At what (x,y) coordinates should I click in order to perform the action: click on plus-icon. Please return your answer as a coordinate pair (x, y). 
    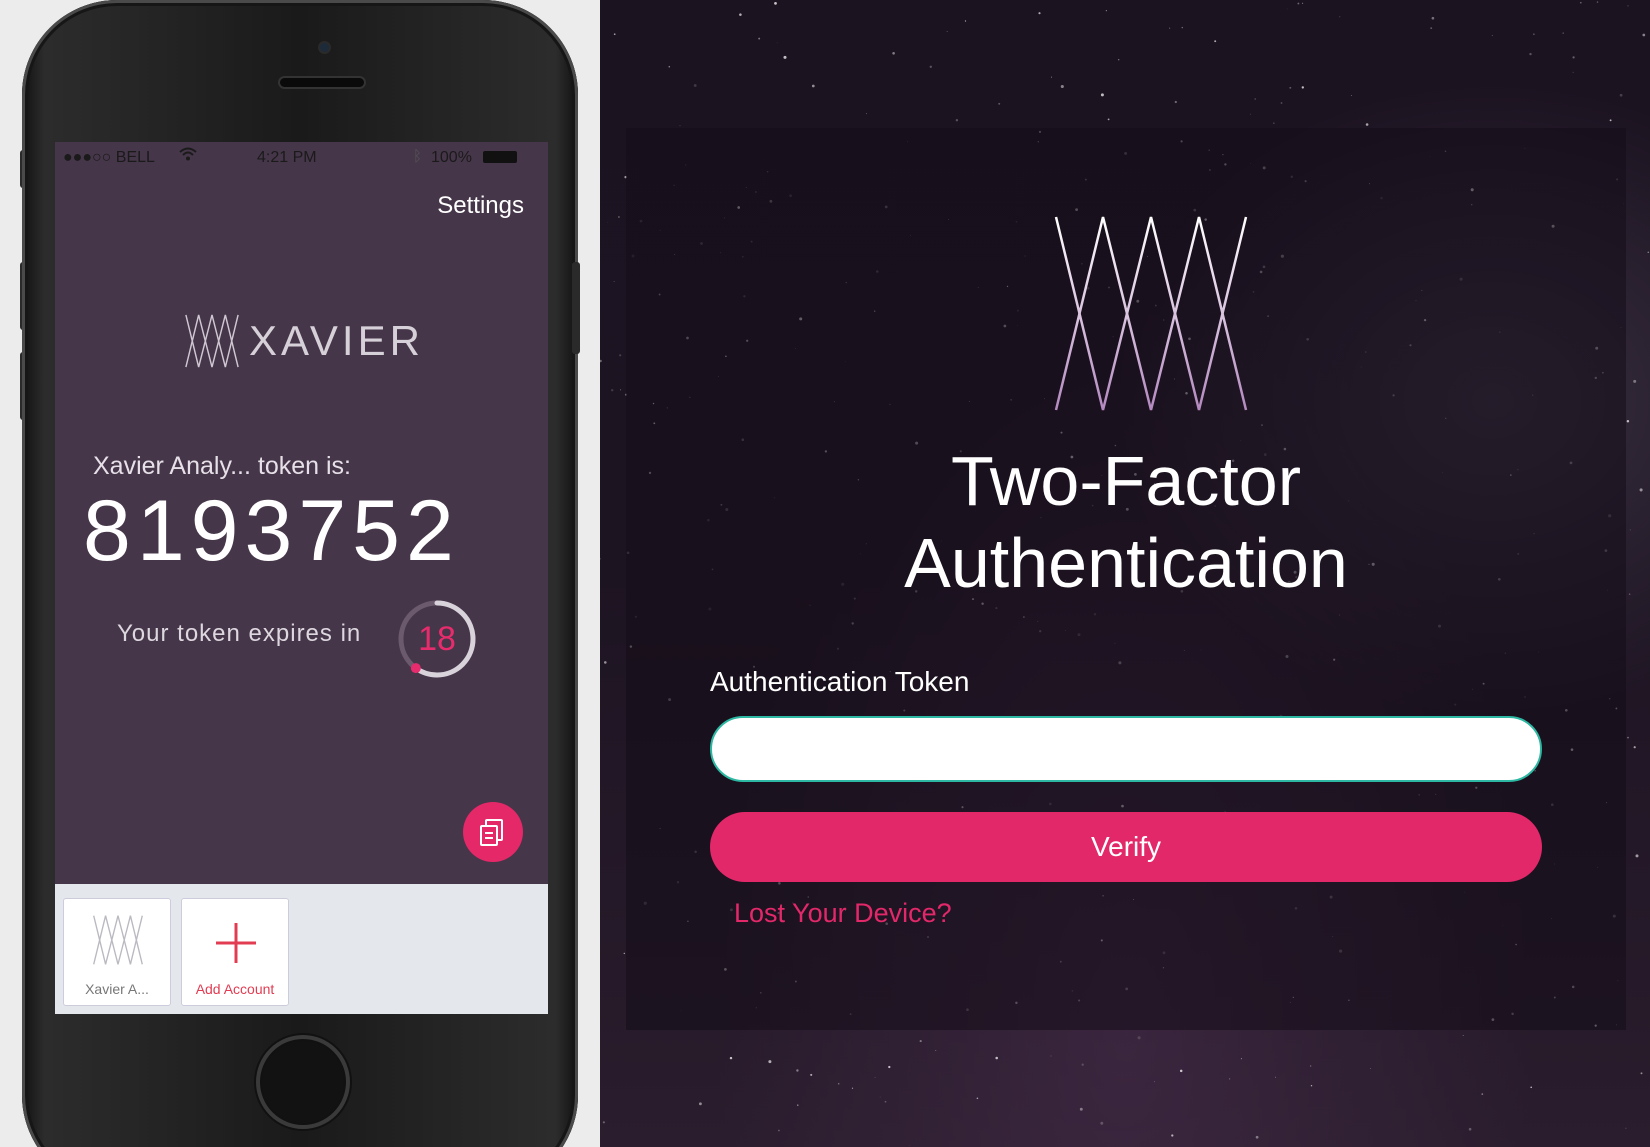
    Looking at the image, I should click on (236, 943).